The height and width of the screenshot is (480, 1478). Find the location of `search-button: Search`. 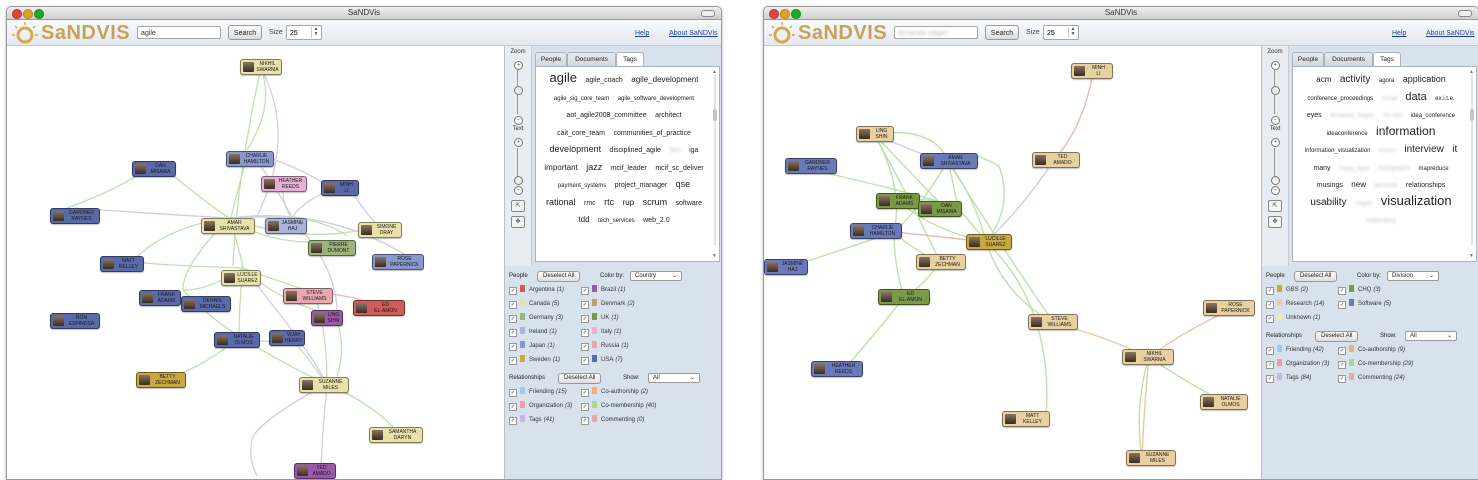

search-button: Search is located at coordinates (1002, 32).